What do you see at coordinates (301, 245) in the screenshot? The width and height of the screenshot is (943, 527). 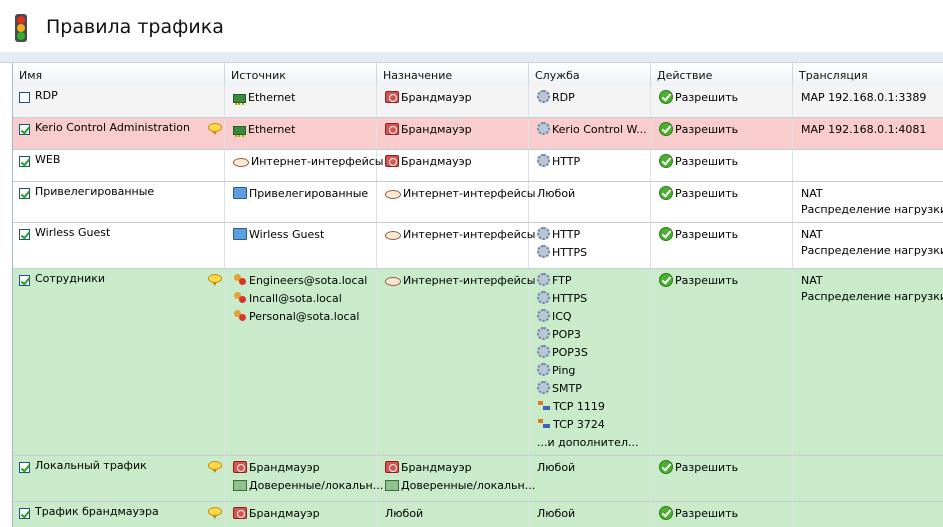 I see `rule-source-cell: Wirless Guest` at bounding box center [301, 245].